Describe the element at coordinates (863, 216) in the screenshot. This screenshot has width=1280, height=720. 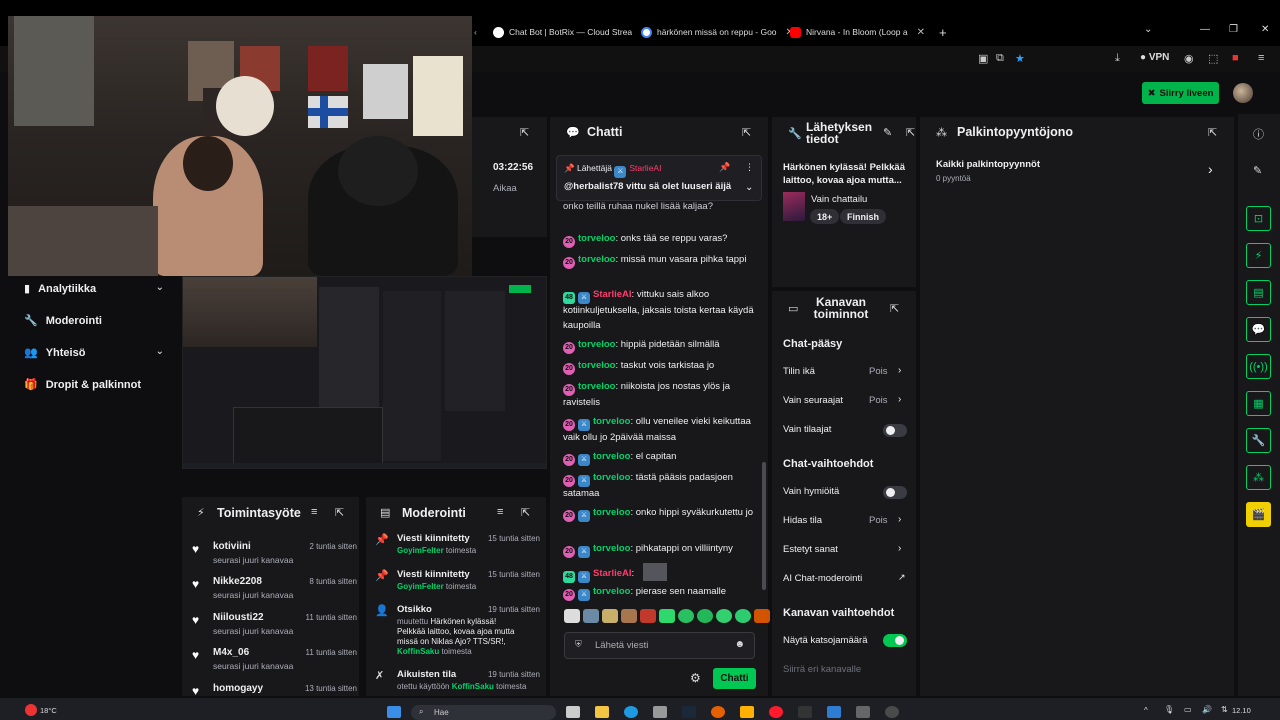
I see `tag-pill: Finnish` at that location.